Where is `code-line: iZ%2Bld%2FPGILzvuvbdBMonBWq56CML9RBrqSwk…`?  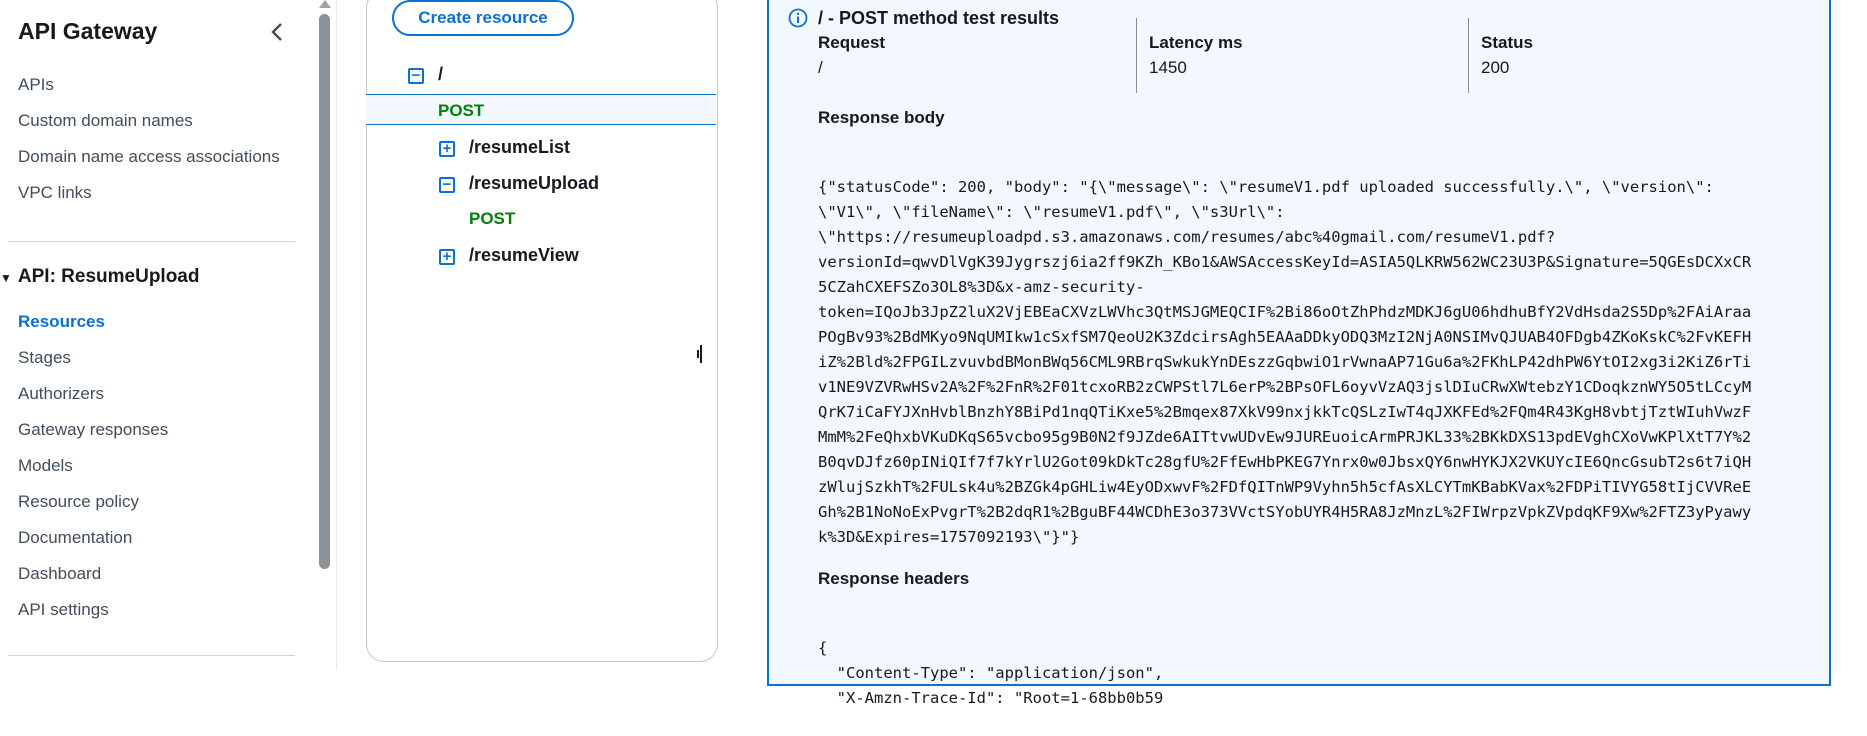 code-line: iZ%2Bld%2FPGILzvuvbdBMonBWq56CML9RBrqSwk… is located at coordinates (1285, 362).